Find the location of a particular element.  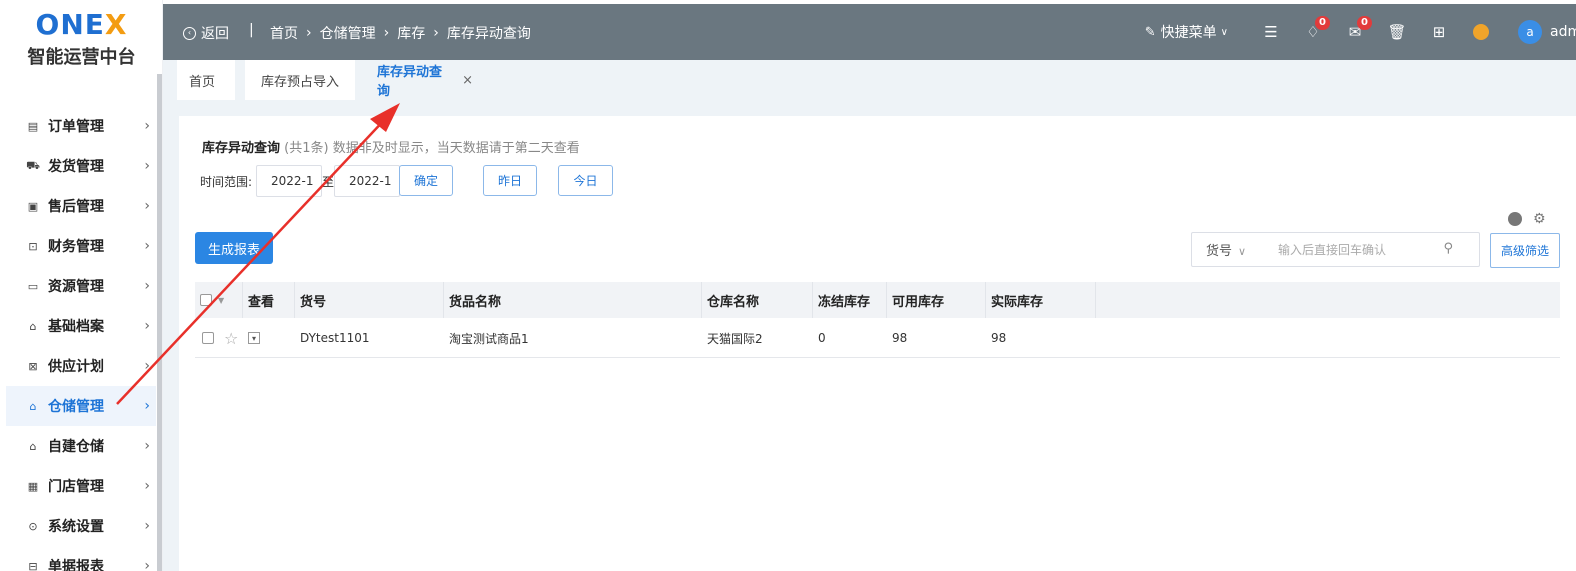

search-icon: ⚲ is located at coordinates (1448, 248).